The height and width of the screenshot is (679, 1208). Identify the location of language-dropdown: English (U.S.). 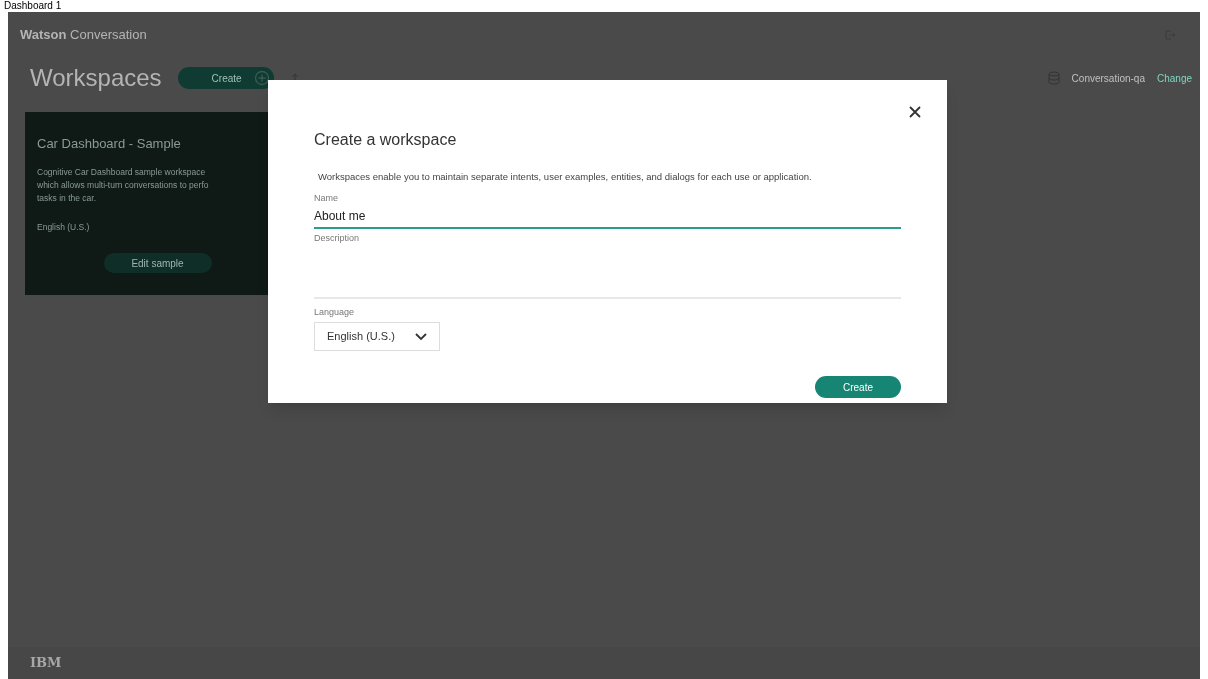
(377, 336).